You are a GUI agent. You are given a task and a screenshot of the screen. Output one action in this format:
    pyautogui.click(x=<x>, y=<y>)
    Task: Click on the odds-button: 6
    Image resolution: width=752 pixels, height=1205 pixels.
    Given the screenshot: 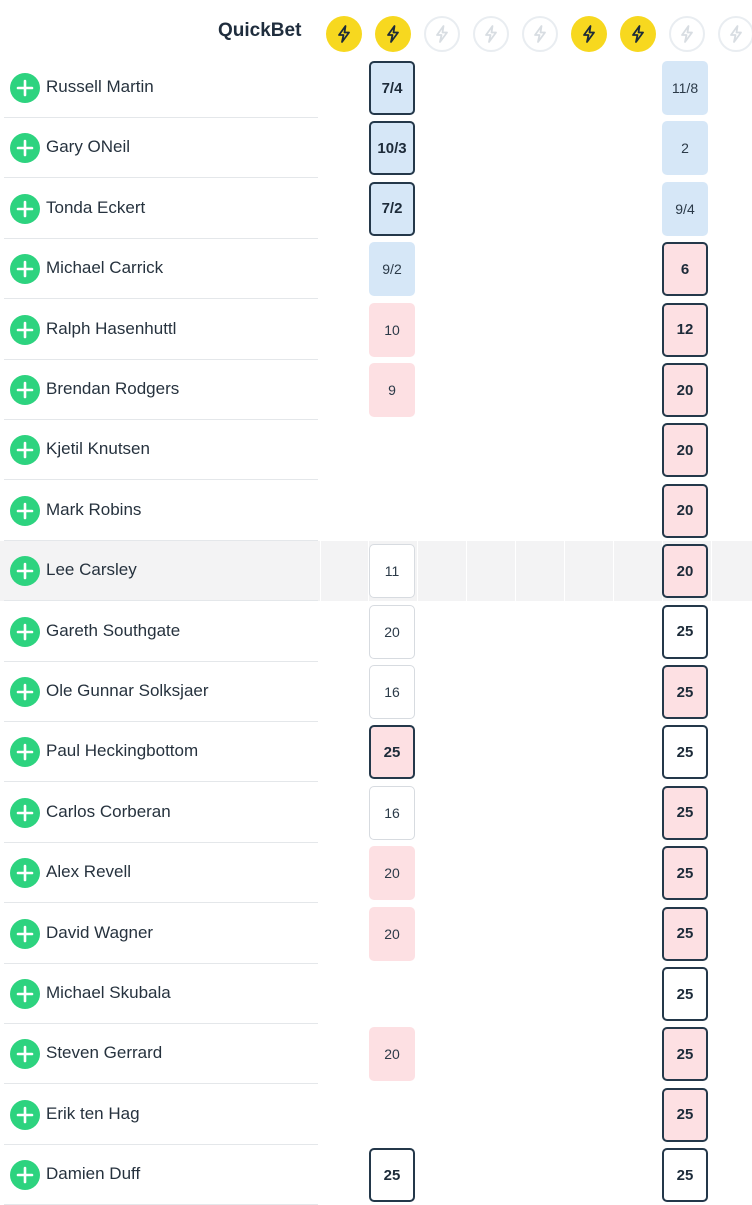 What is the action you would take?
    pyautogui.click(x=685, y=269)
    